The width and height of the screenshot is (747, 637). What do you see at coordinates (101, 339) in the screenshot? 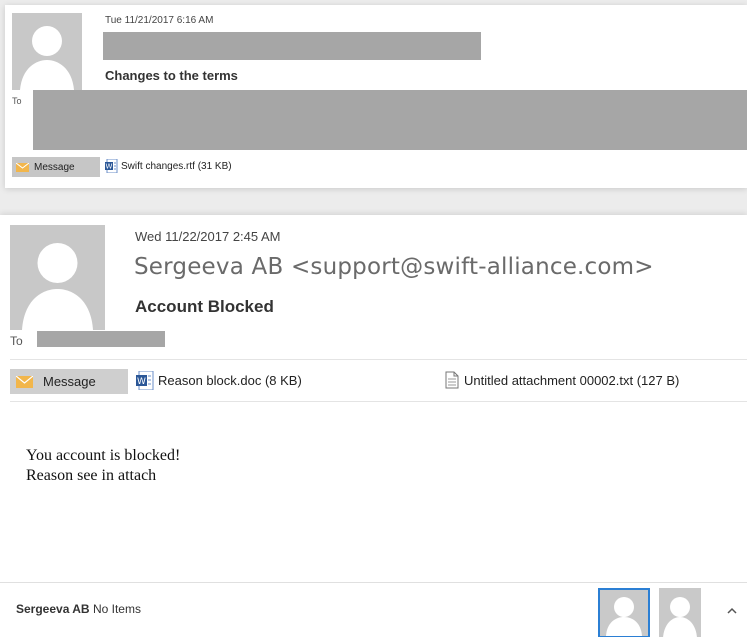
I see `recipient-redacted` at bounding box center [101, 339].